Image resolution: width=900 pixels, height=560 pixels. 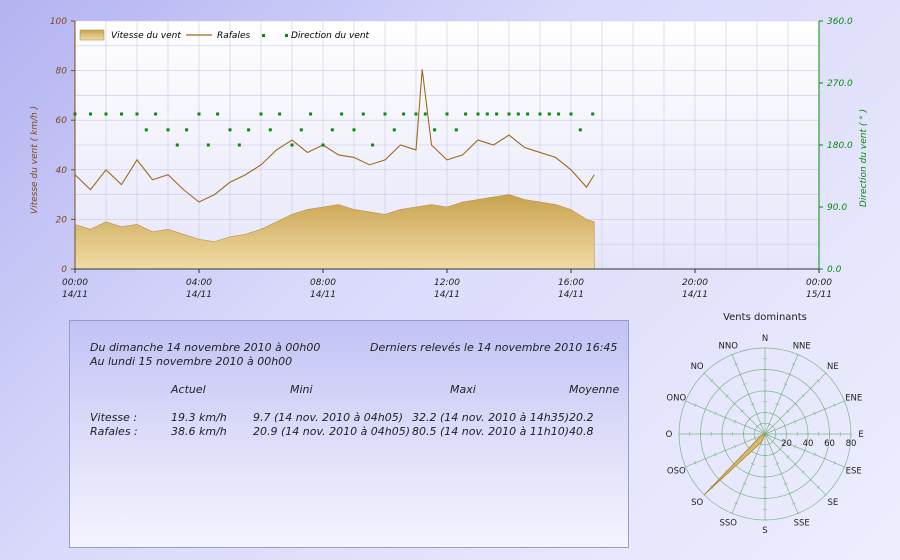 What do you see at coordinates (62, 220) in the screenshot?
I see `y-tick-label: 20` at bounding box center [62, 220].